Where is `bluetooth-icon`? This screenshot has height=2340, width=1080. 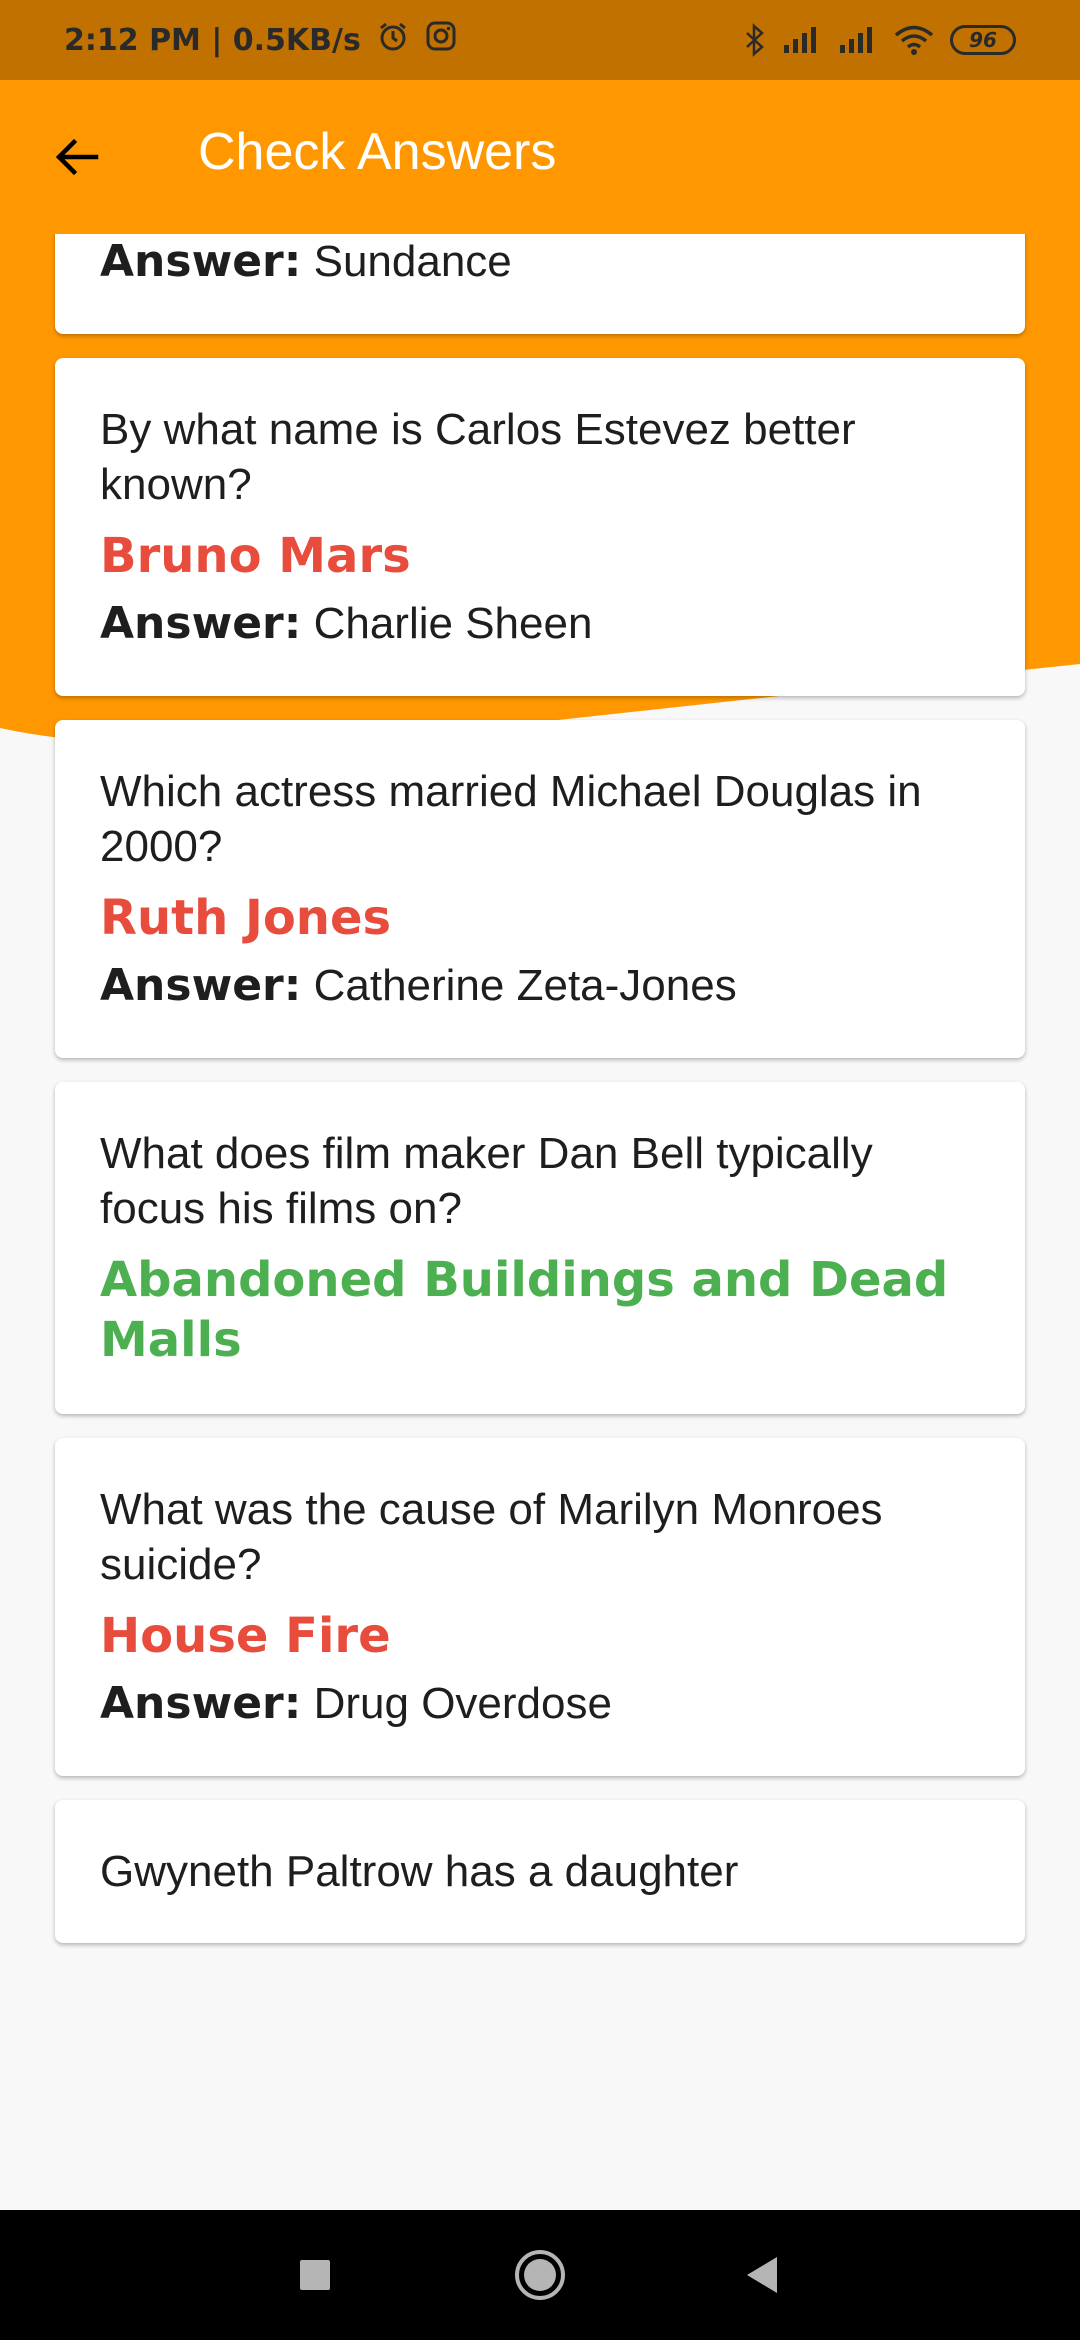
bluetooth-icon is located at coordinates (755, 40).